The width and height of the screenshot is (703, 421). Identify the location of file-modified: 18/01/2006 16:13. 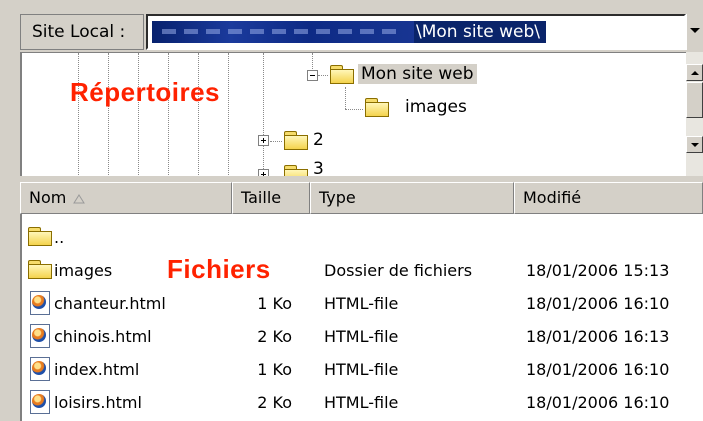
(598, 336).